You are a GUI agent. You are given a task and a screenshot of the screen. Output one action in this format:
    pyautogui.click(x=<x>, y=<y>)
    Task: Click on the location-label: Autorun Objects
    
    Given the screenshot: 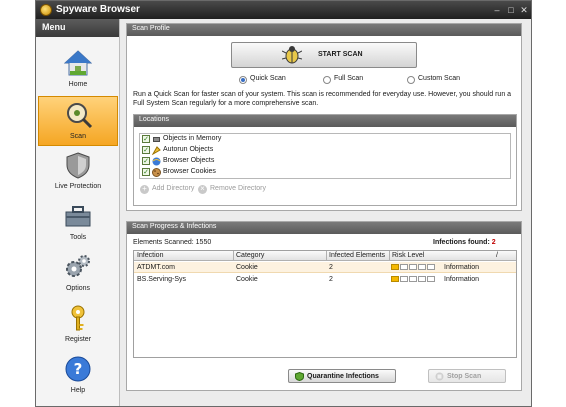 What is the action you would take?
    pyautogui.click(x=188, y=149)
    